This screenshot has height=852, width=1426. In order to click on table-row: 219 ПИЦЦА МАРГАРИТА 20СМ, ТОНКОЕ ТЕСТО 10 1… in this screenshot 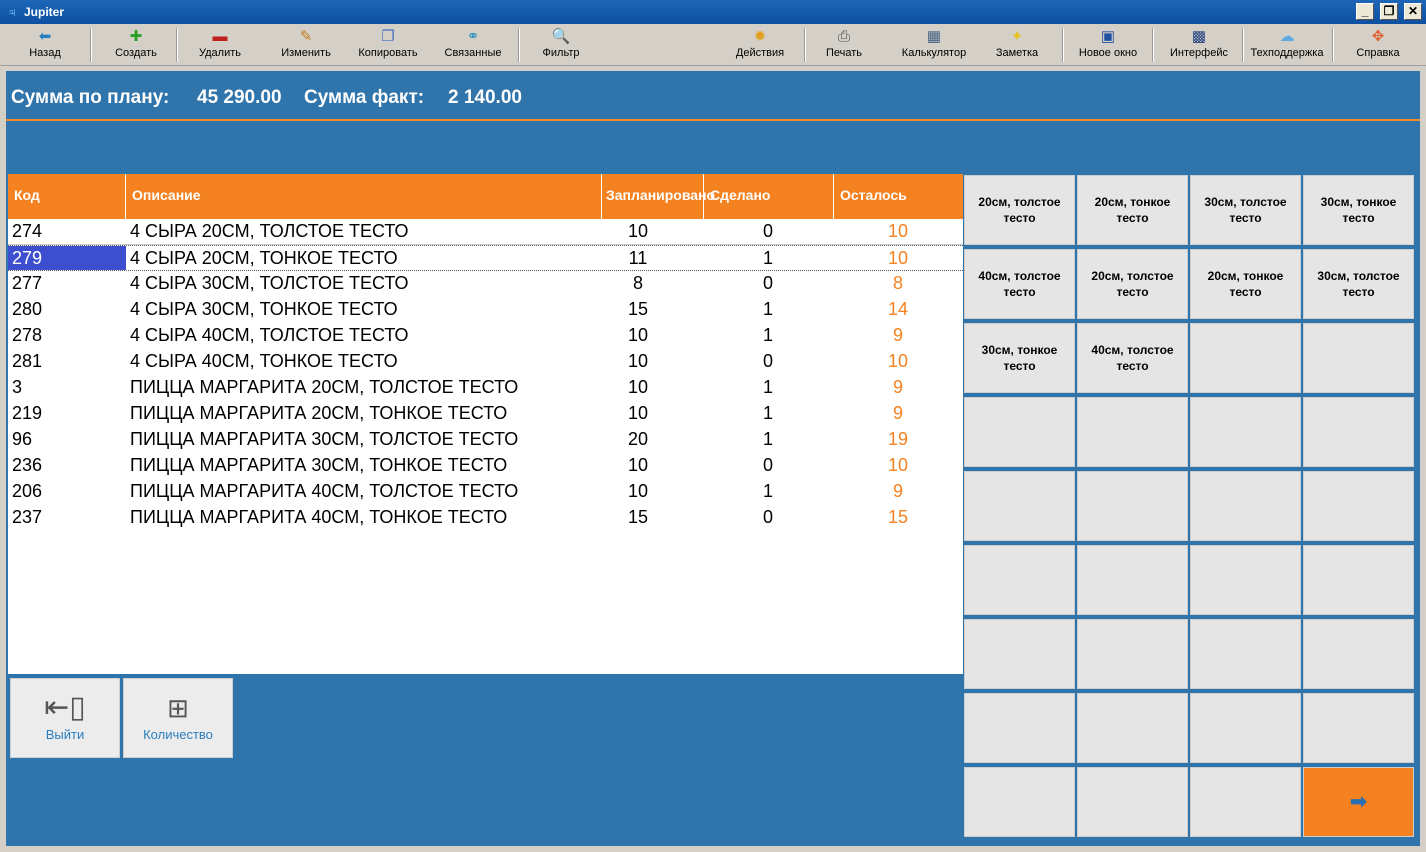, I will do `click(485, 414)`.